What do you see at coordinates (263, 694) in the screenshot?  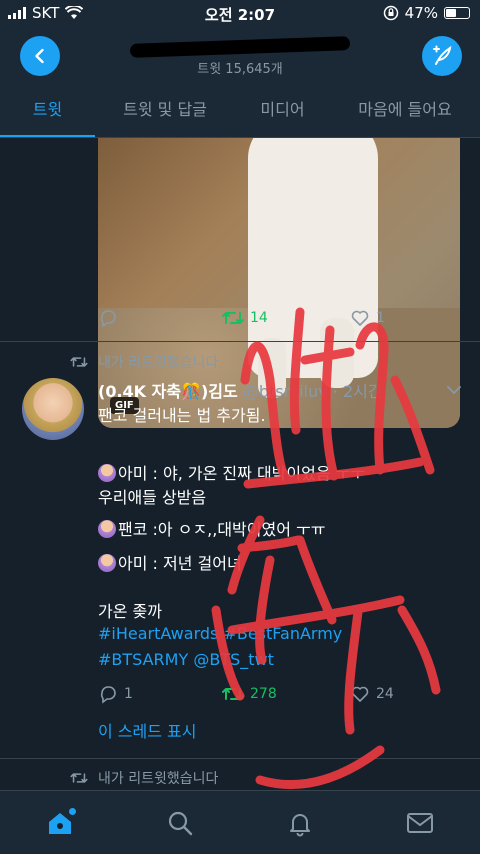 I see `retweet-count: 278` at bounding box center [263, 694].